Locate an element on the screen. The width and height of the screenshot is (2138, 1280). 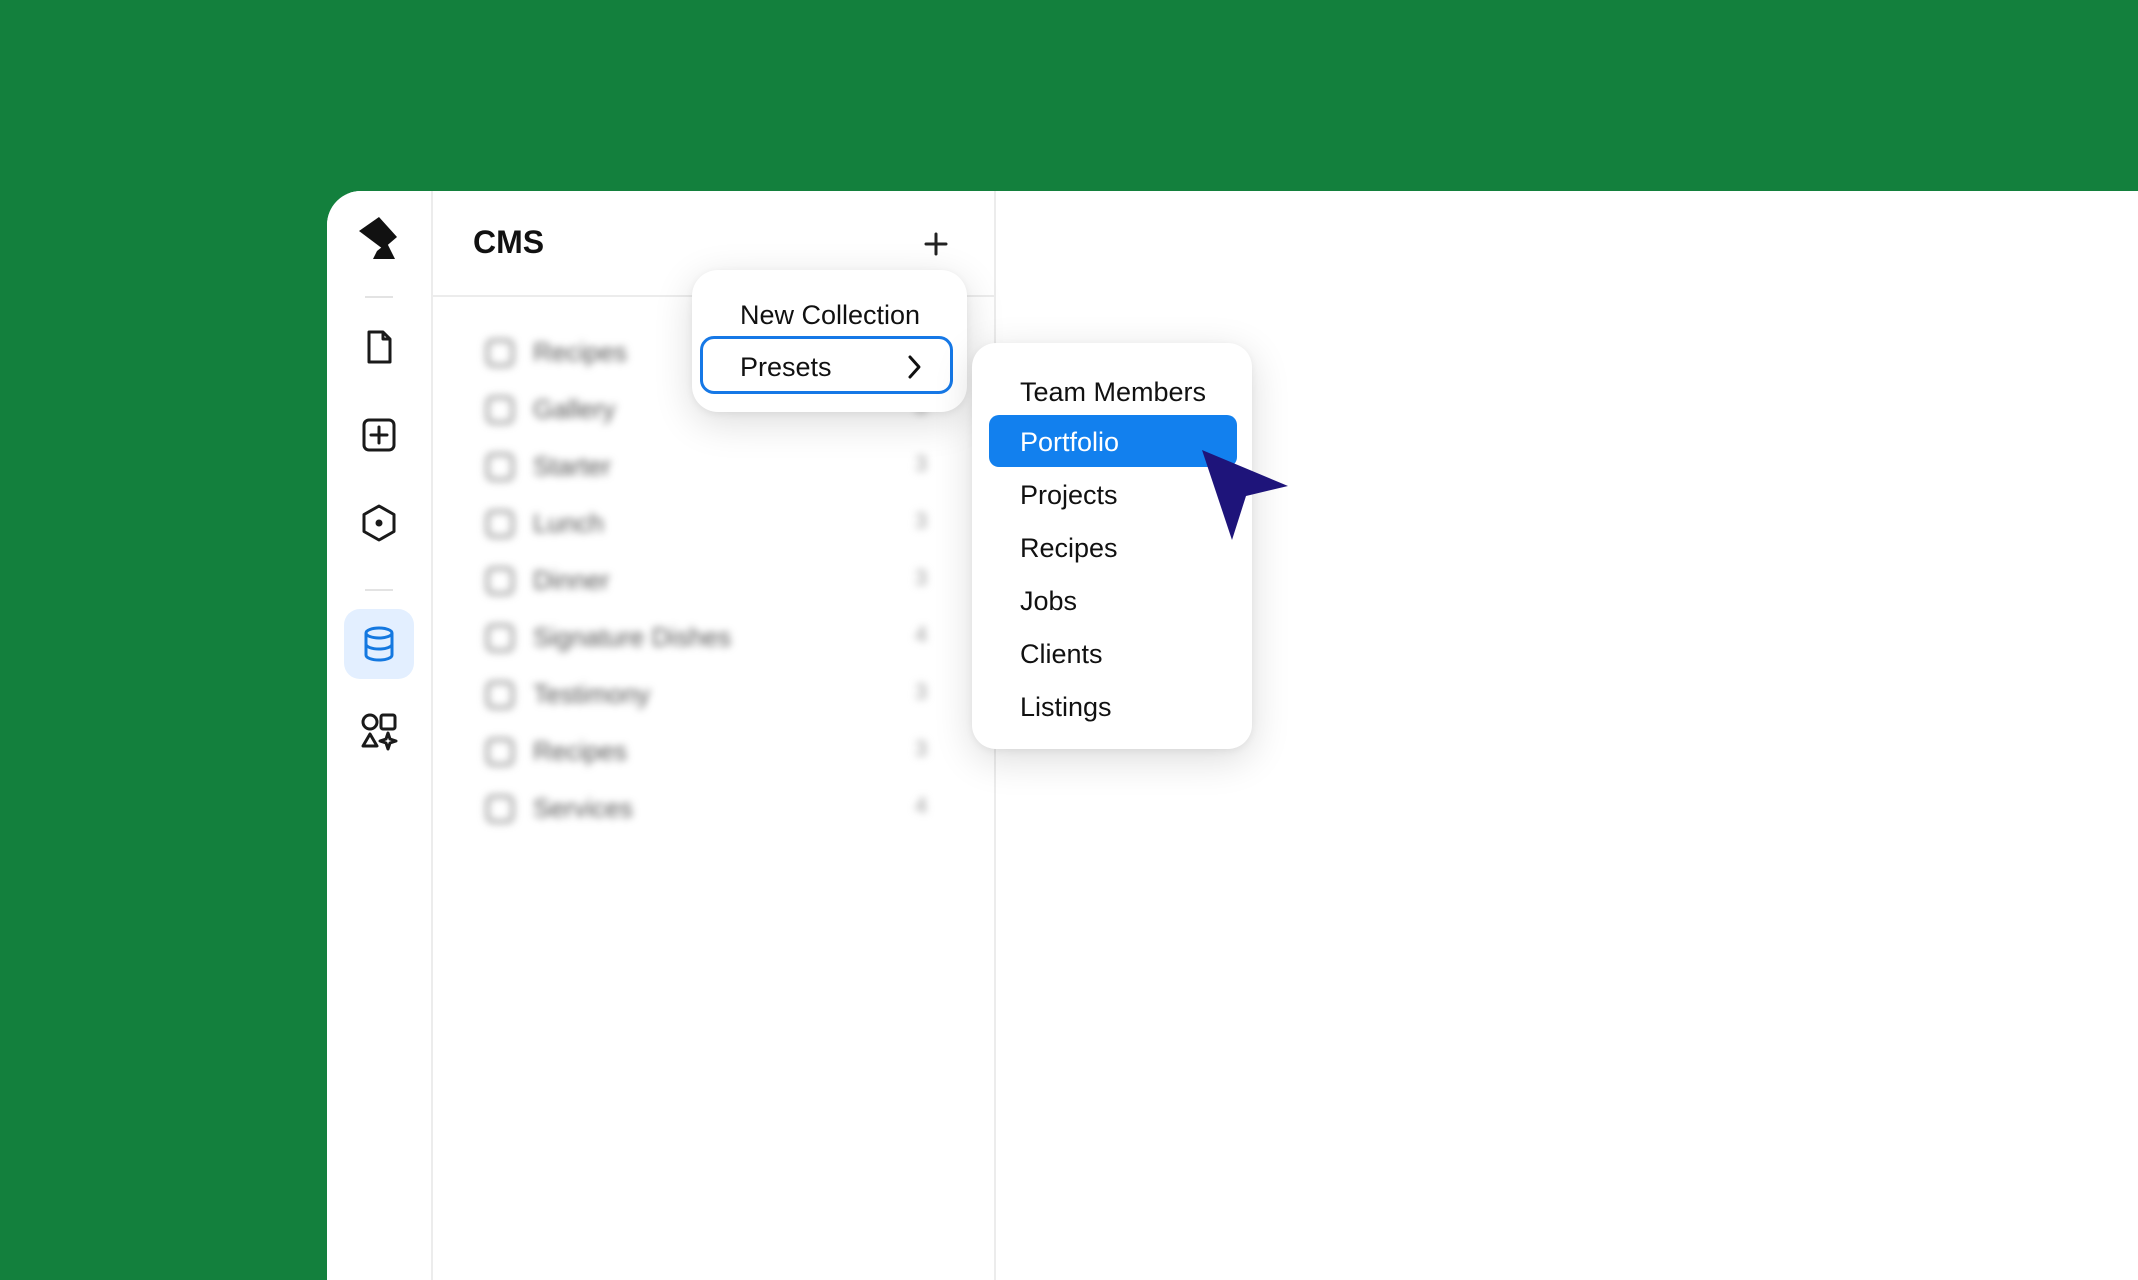
preset-label: Team Members is located at coordinates (1113, 392).